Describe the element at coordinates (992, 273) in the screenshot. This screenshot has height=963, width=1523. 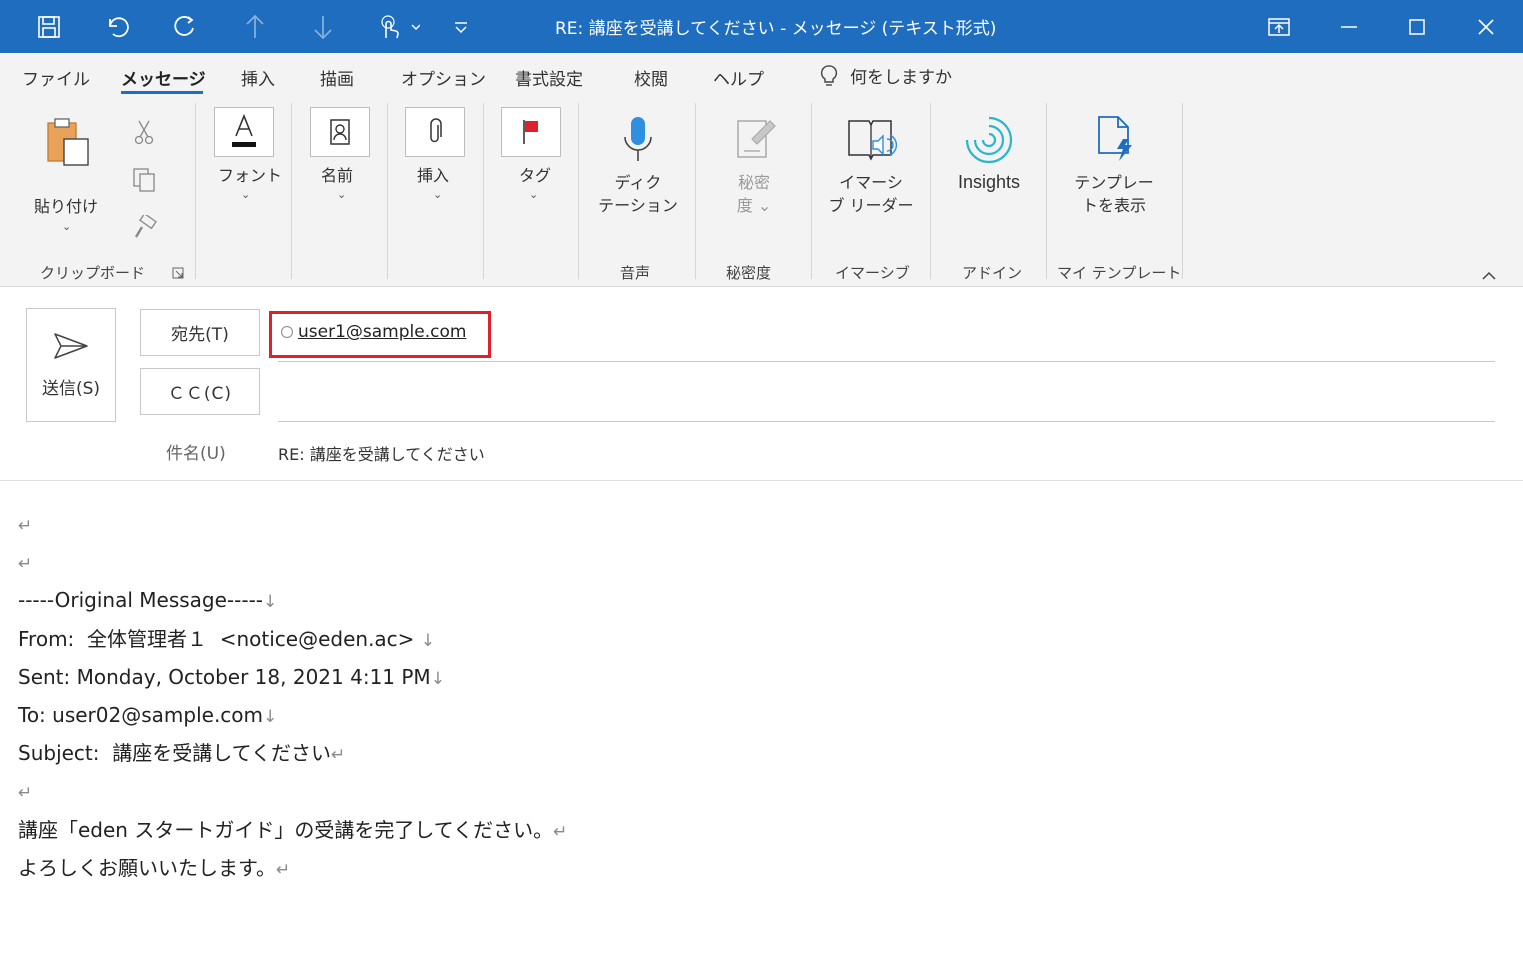
I see `addin-group-label: アドイン` at that location.